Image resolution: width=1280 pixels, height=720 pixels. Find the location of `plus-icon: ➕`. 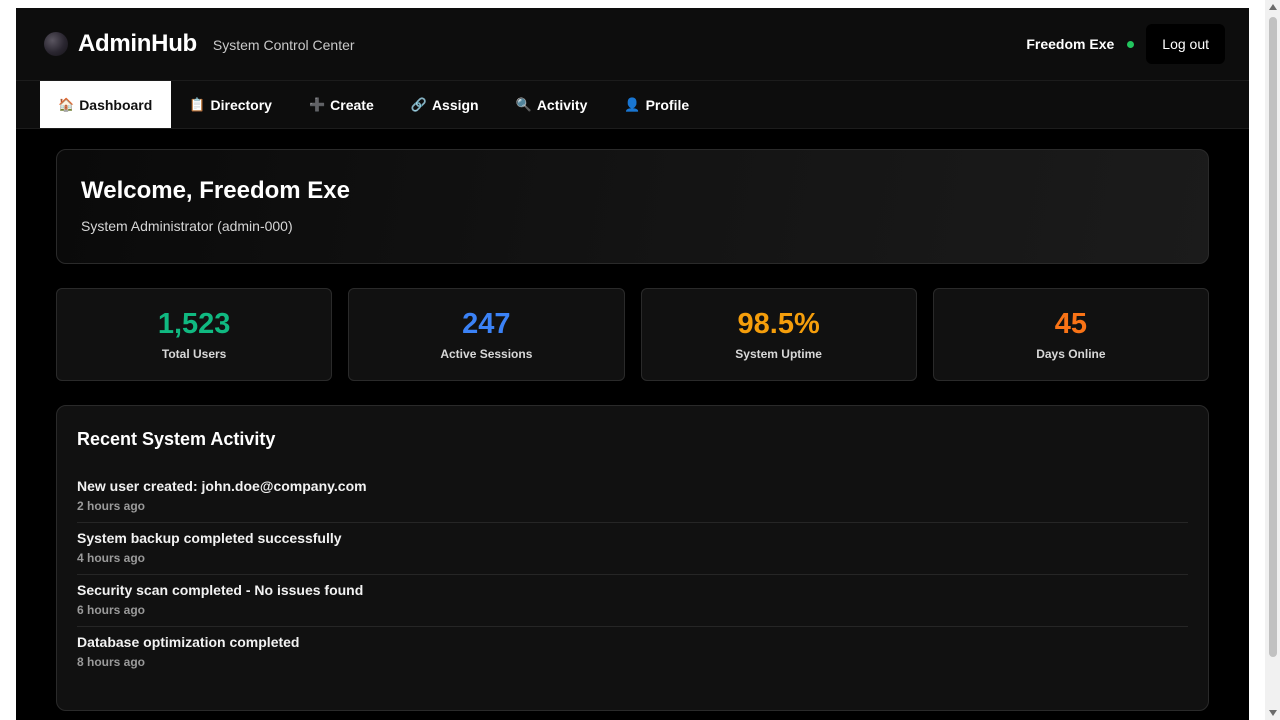

plus-icon: ➕ is located at coordinates (317, 104).